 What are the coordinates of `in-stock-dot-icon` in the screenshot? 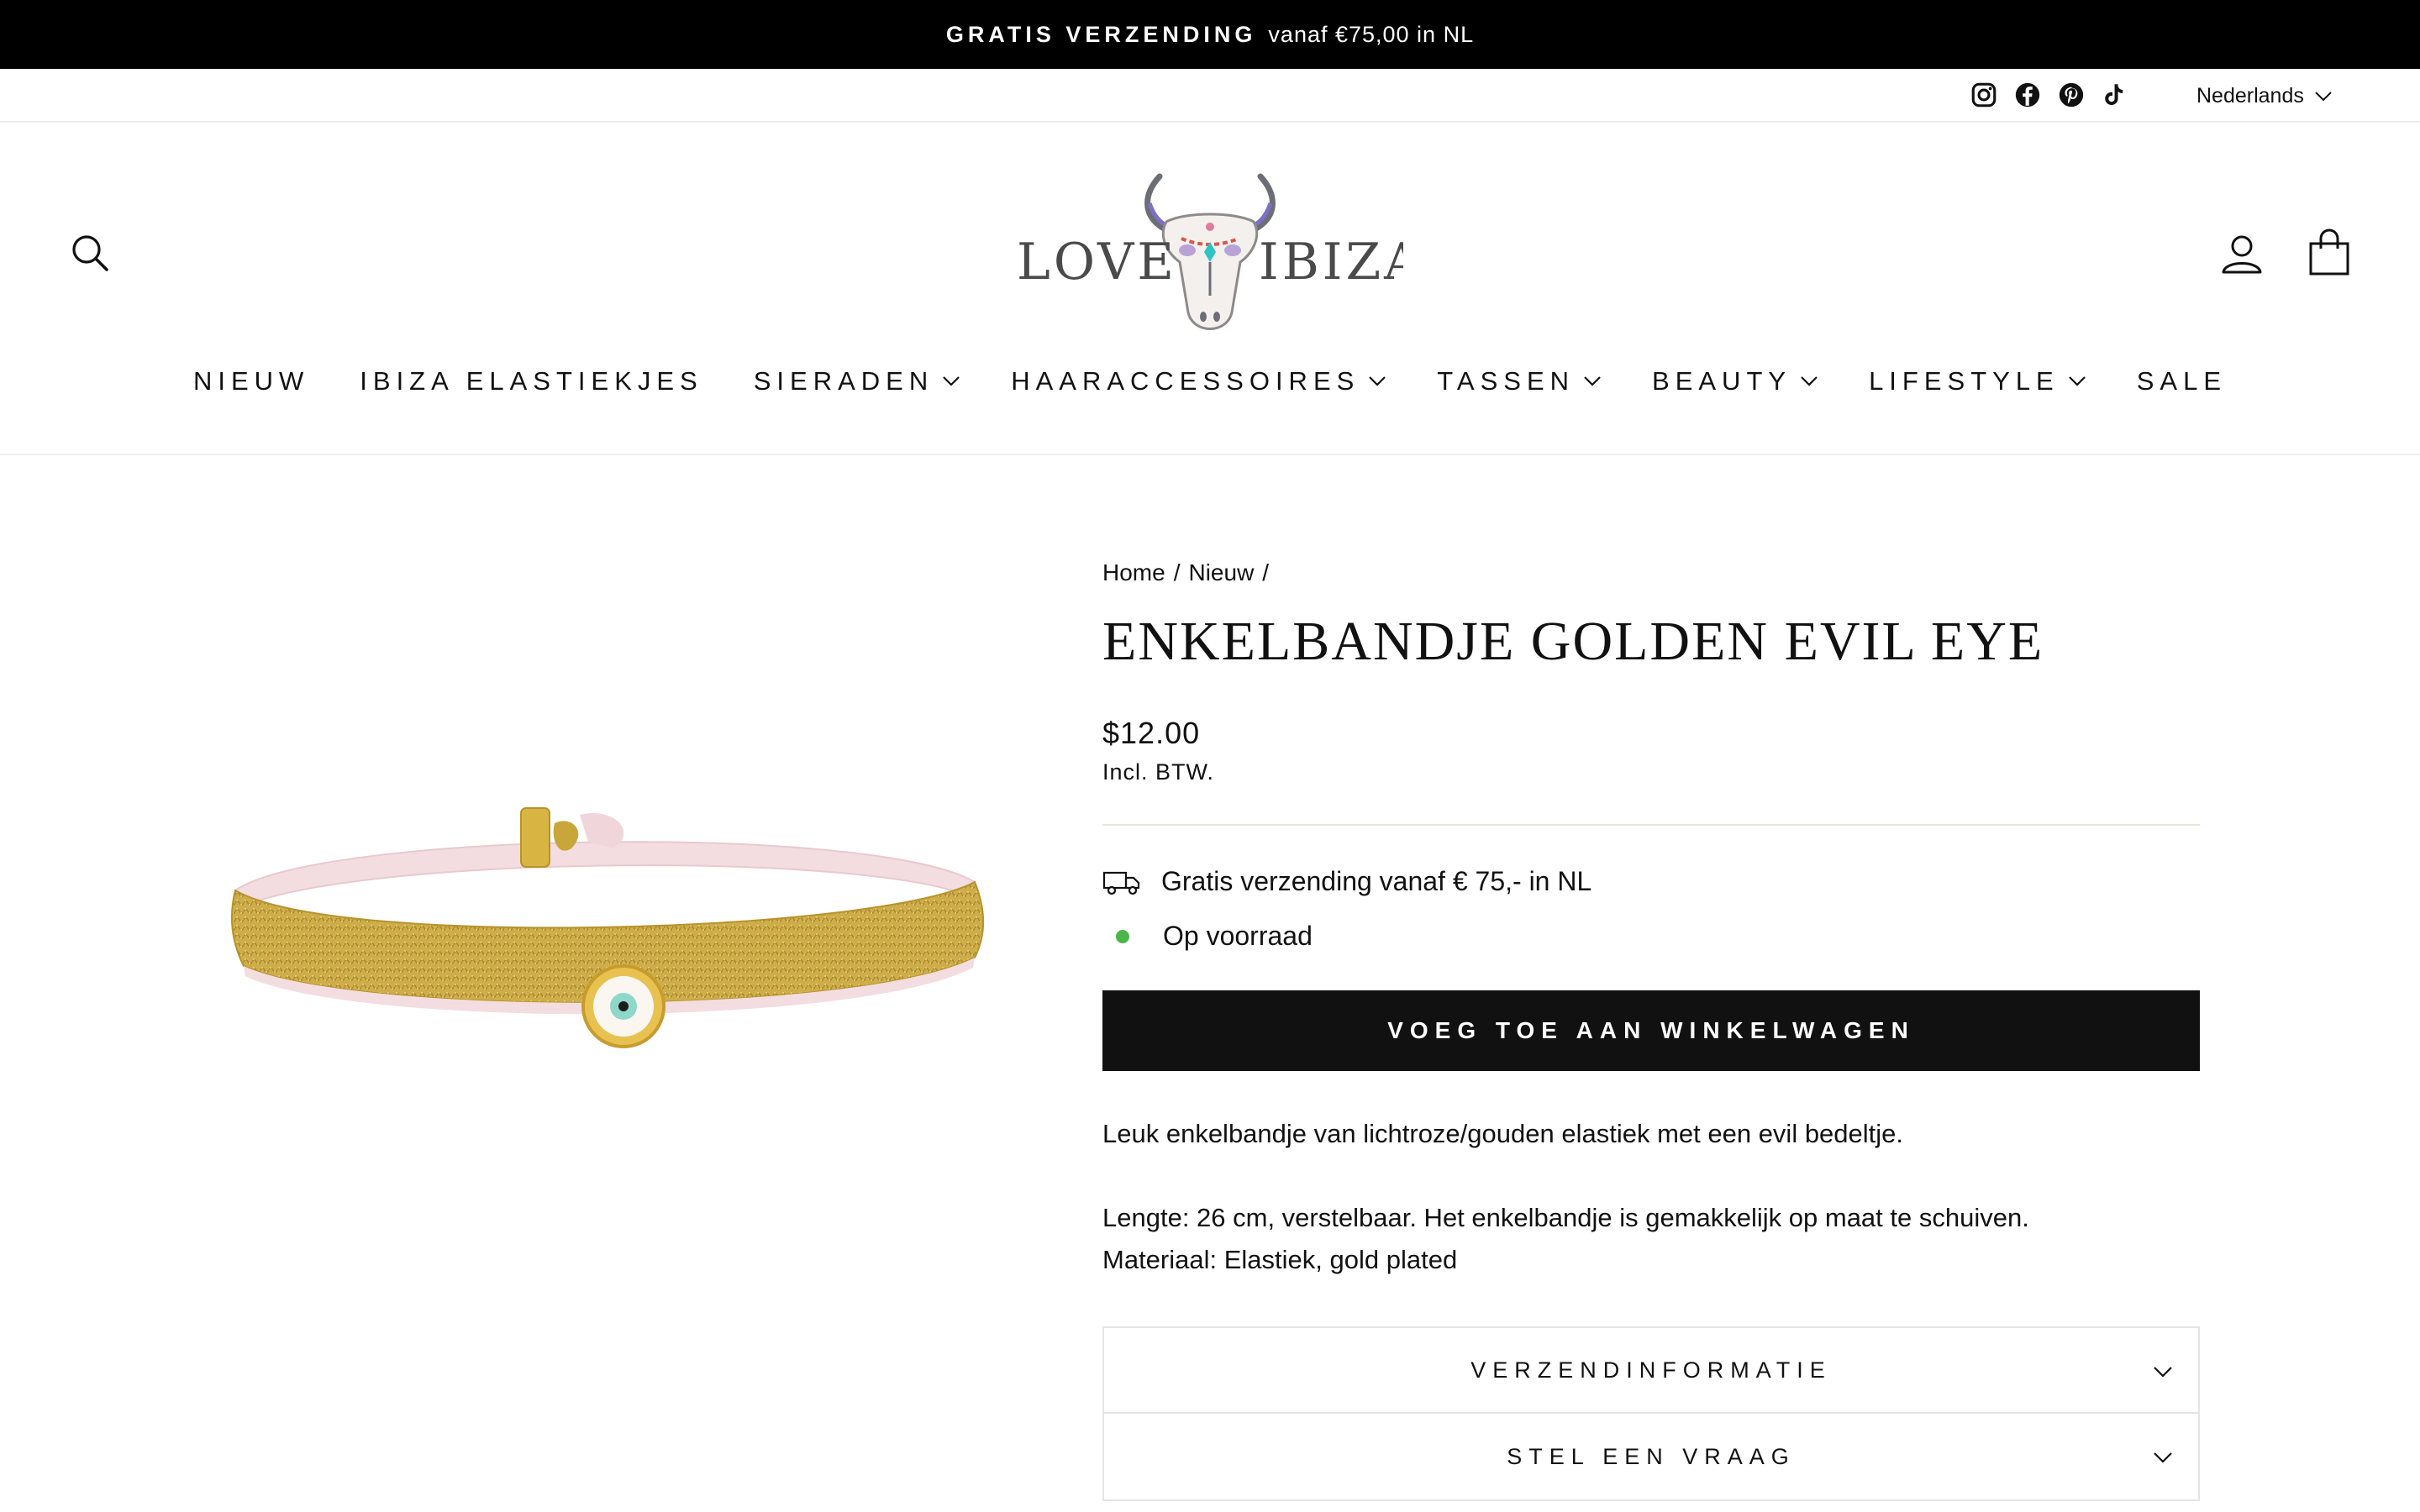 It's located at (1122, 936).